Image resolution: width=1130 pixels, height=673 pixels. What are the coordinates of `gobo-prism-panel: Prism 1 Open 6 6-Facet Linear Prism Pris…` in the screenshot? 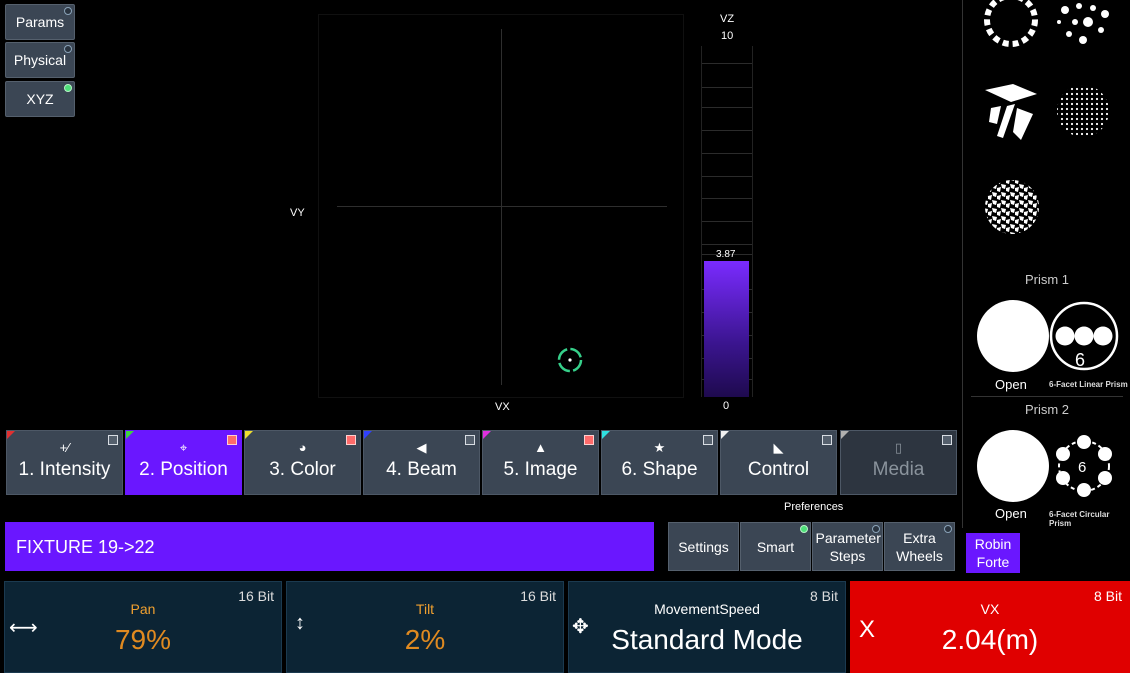 It's located at (1046, 264).